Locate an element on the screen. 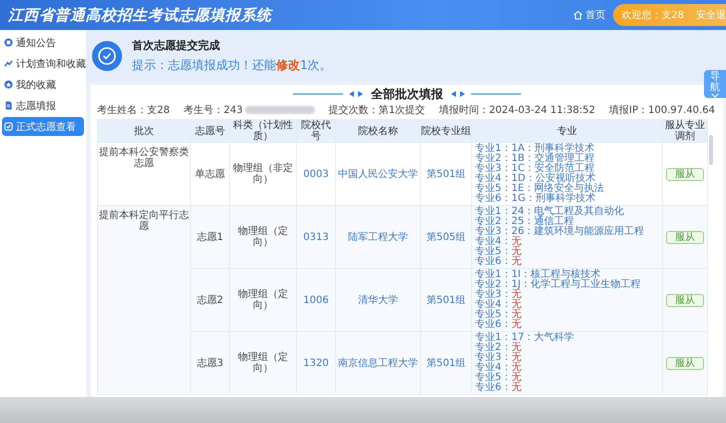 The image size is (726, 423). major-name: 1J：化学工程与工业生物工程 is located at coordinates (576, 284).